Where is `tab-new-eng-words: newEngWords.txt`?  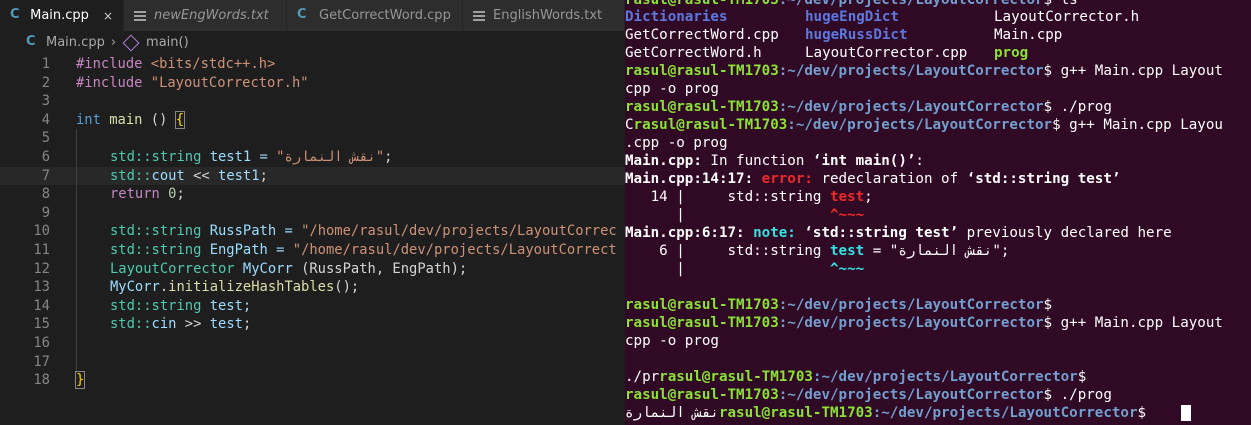 tab-new-eng-words: newEngWords.txt is located at coordinates (205, 15).